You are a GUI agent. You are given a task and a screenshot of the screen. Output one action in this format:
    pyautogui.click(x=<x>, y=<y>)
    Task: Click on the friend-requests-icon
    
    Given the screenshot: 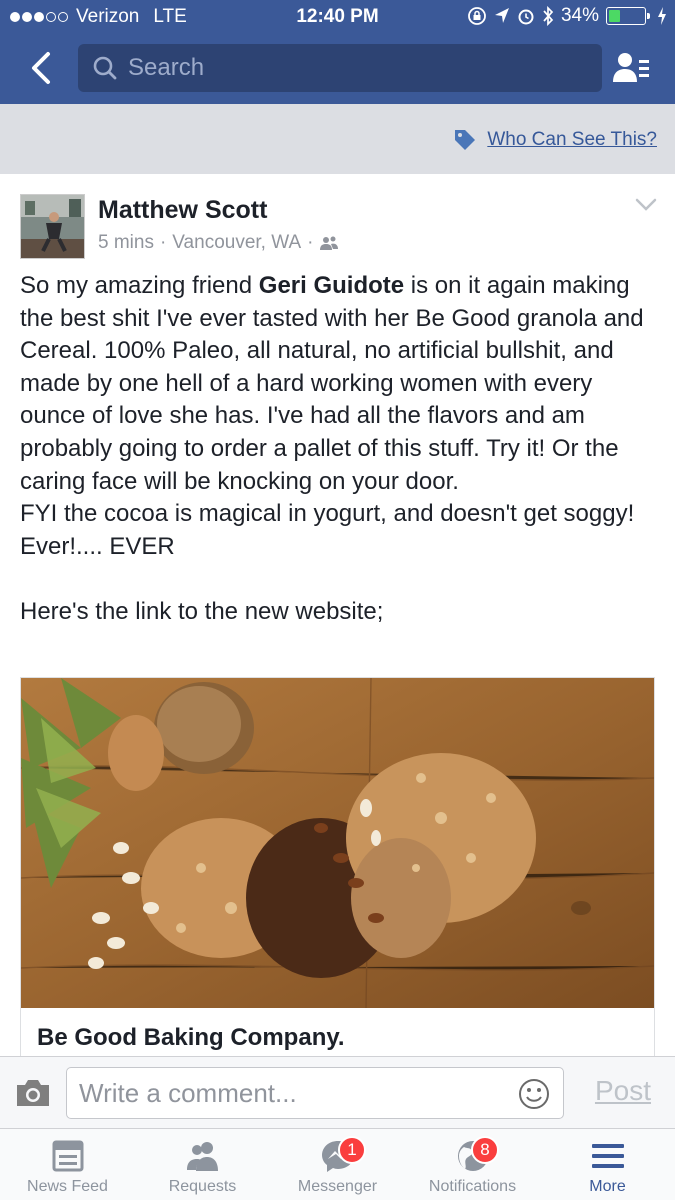 What is the action you would take?
    pyautogui.click(x=202, y=1156)
    